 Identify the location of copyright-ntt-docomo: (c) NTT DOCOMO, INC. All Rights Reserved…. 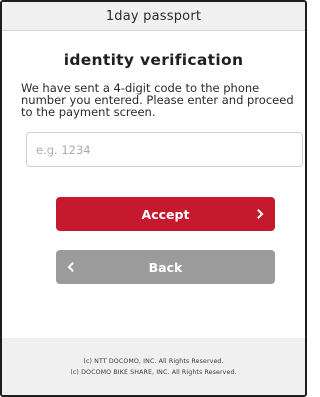
(153, 361).